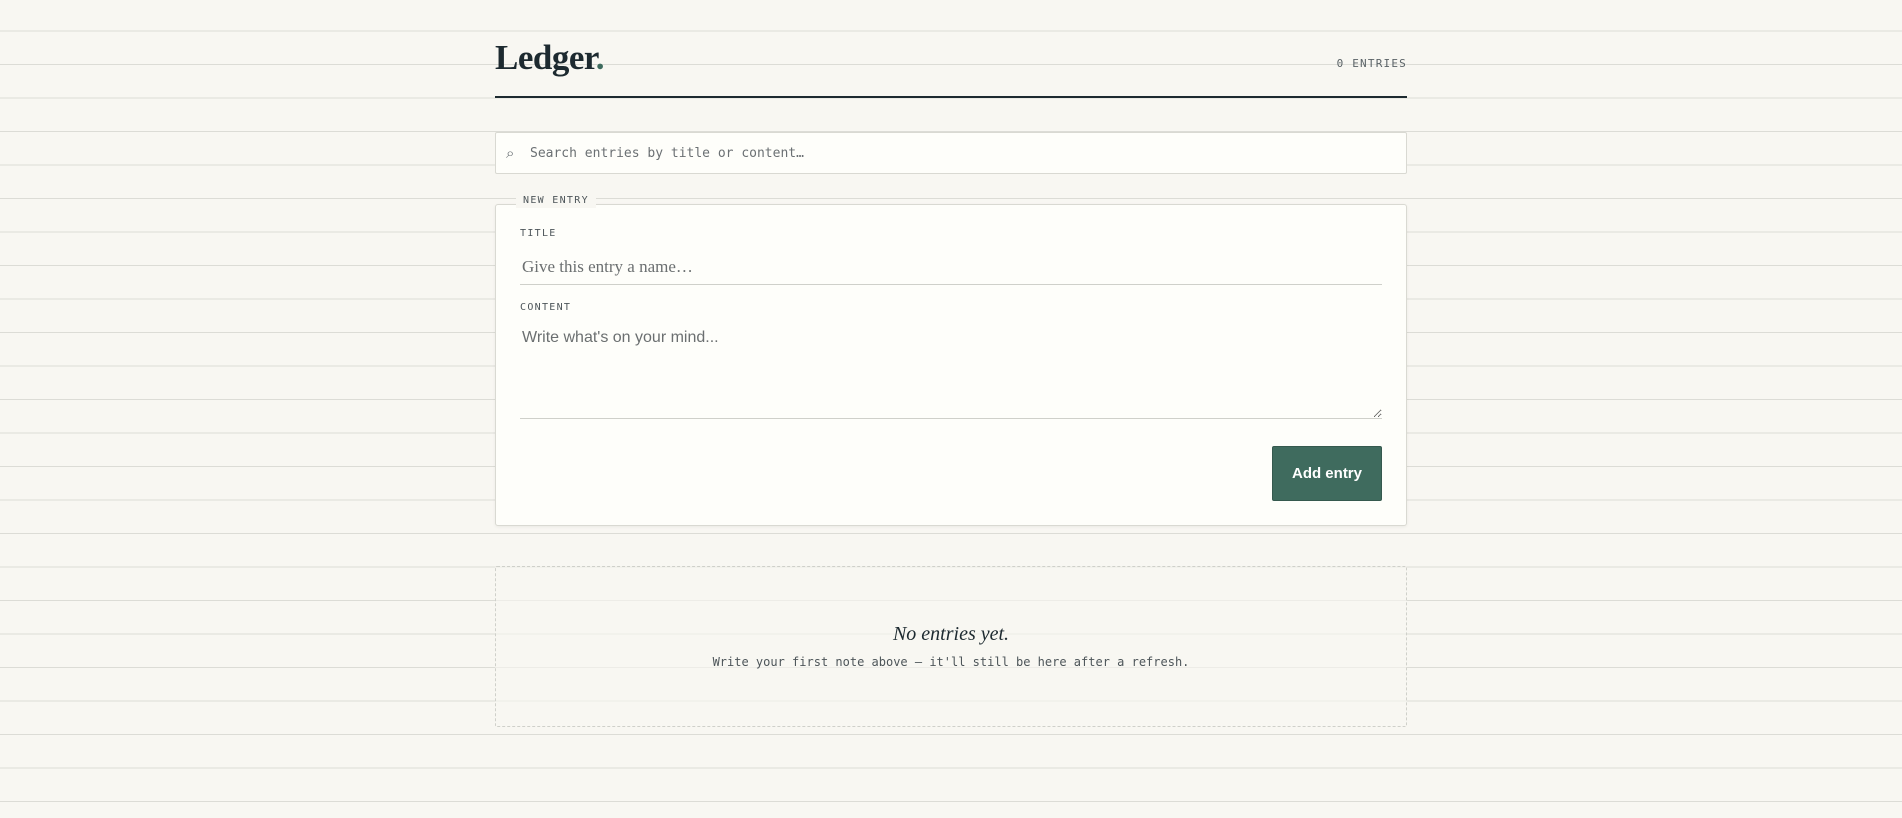  What do you see at coordinates (538, 233) in the screenshot?
I see `title-label: TITLE` at bounding box center [538, 233].